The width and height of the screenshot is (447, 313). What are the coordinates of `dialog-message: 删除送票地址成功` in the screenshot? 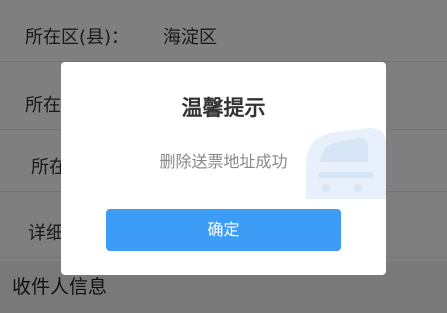 It's located at (223, 161).